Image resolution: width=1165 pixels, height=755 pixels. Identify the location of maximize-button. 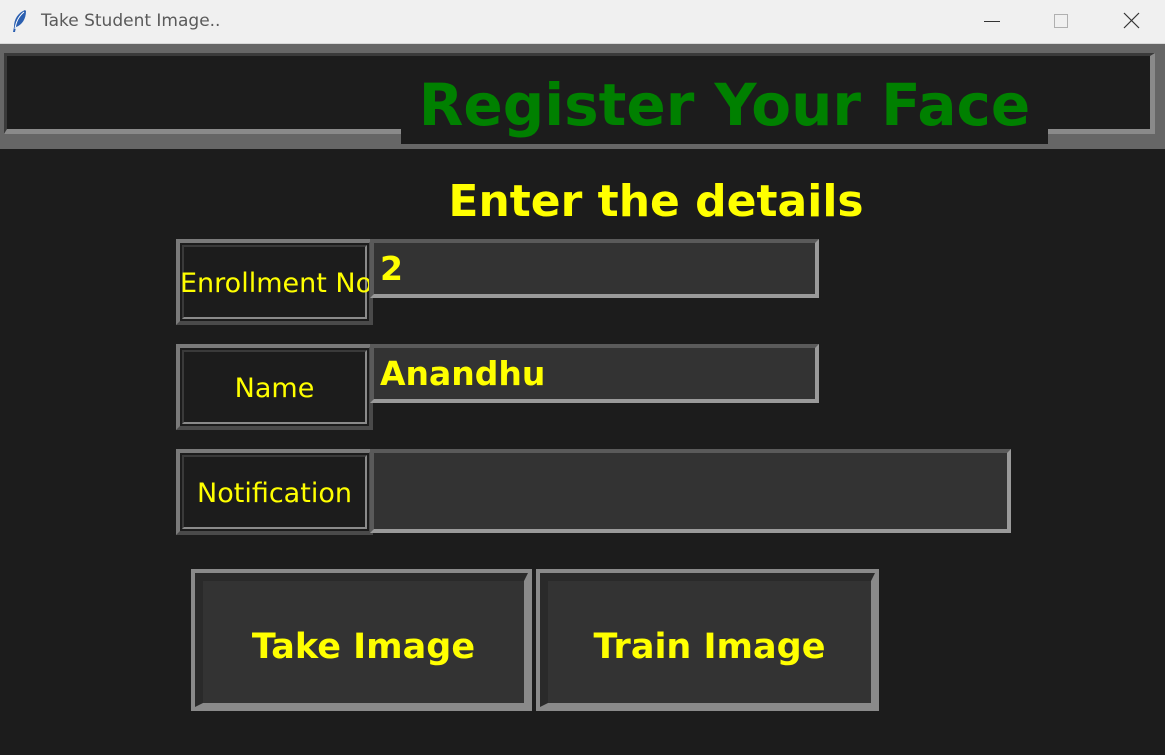
(1061, 21).